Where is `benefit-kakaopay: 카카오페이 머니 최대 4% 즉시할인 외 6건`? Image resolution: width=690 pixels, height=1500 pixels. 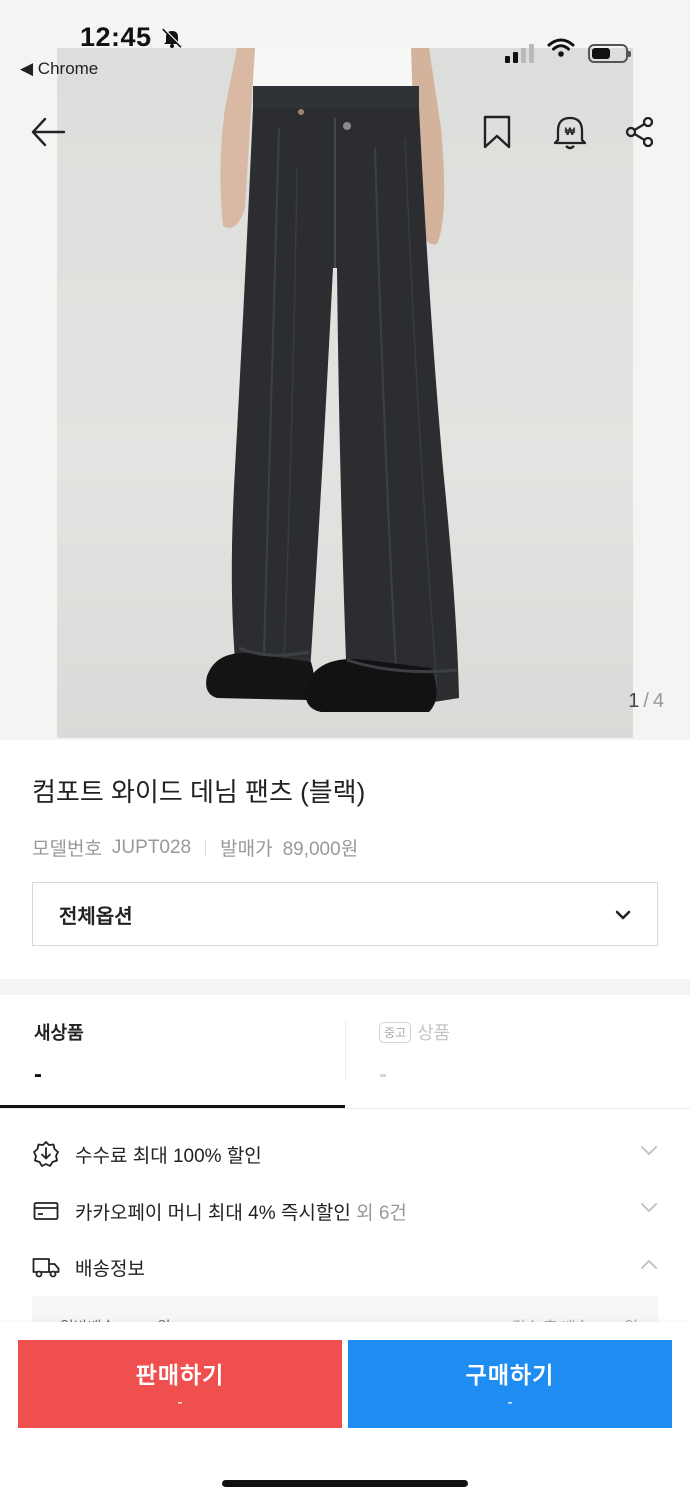
benefit-kakaopay: 카카오페이 머니 최대 4% 즉시할인 외 6건 is located at coordinates (345, 1211).